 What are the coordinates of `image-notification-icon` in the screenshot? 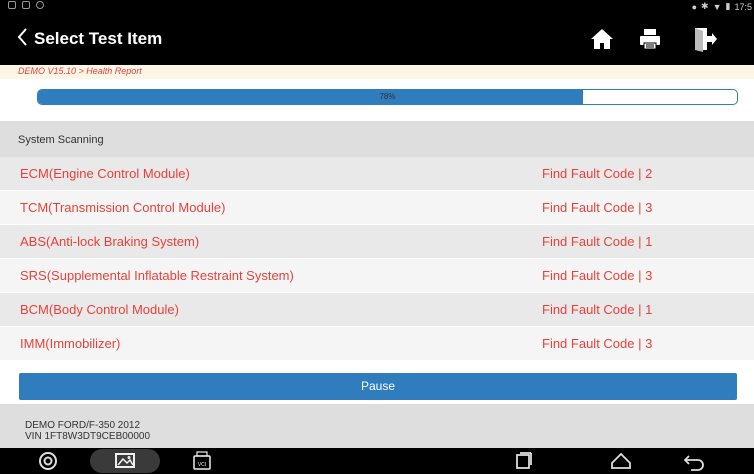 It's located at (26, 5).